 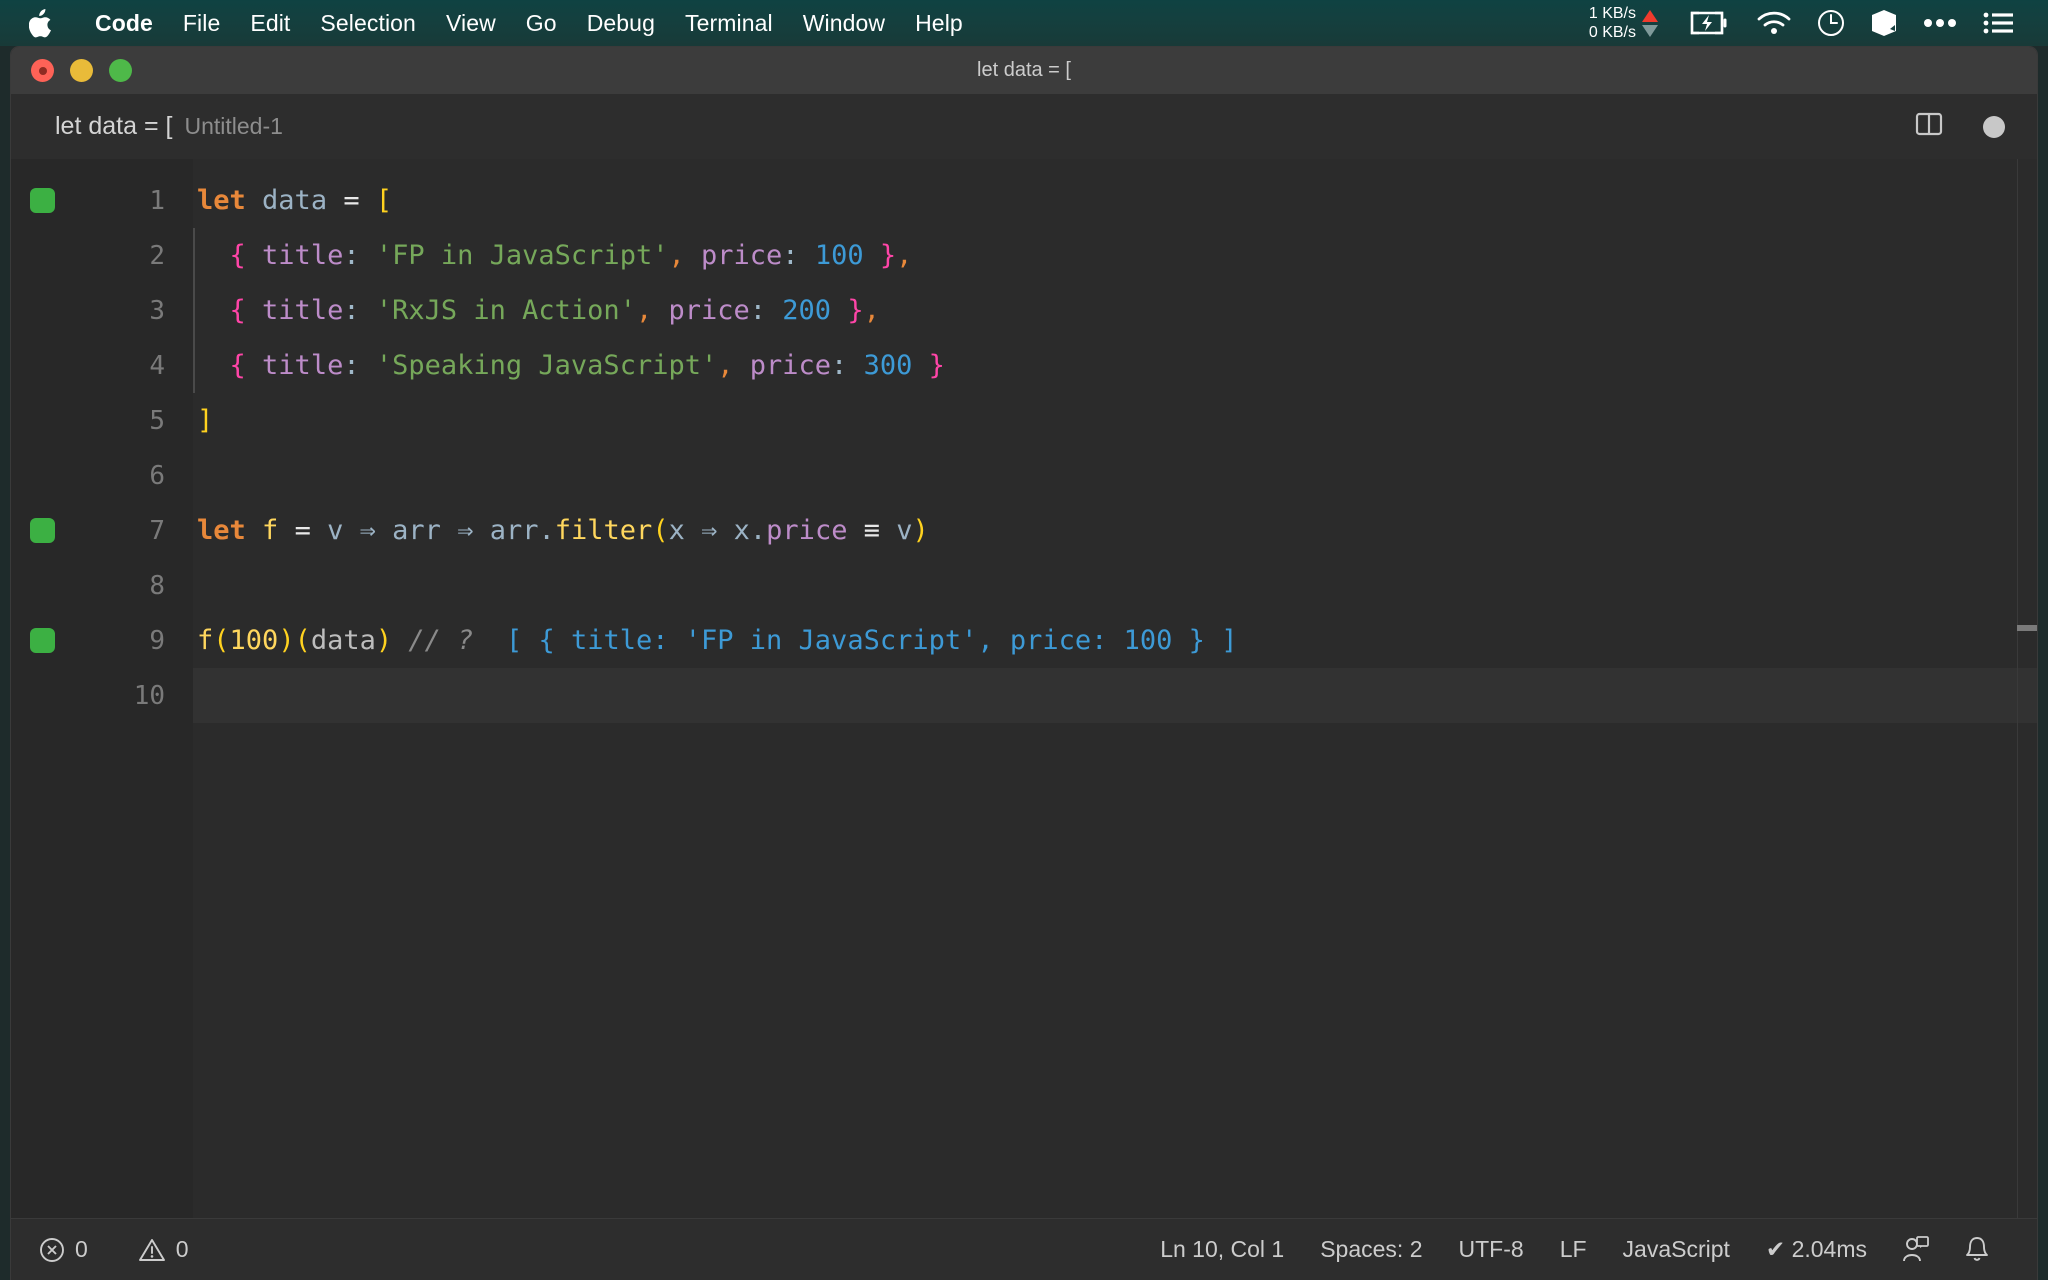 What do you see at coordinates (541, 23) in the screenshot?
I see `menu-item-go: Go` at bounding box center [541, 23].